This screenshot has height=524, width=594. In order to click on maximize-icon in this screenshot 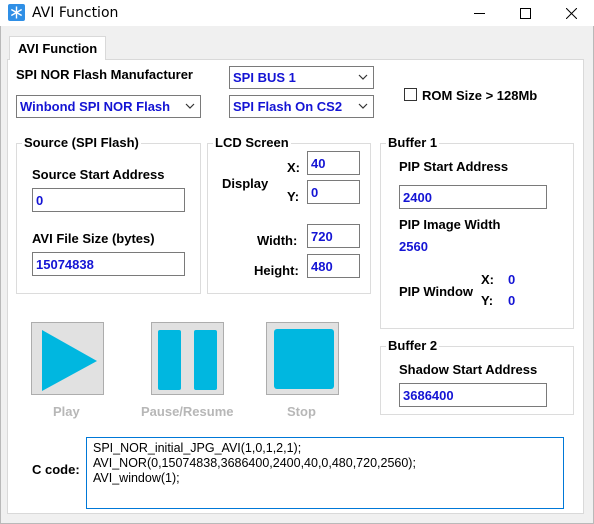, I will do `click(525, 13)`.